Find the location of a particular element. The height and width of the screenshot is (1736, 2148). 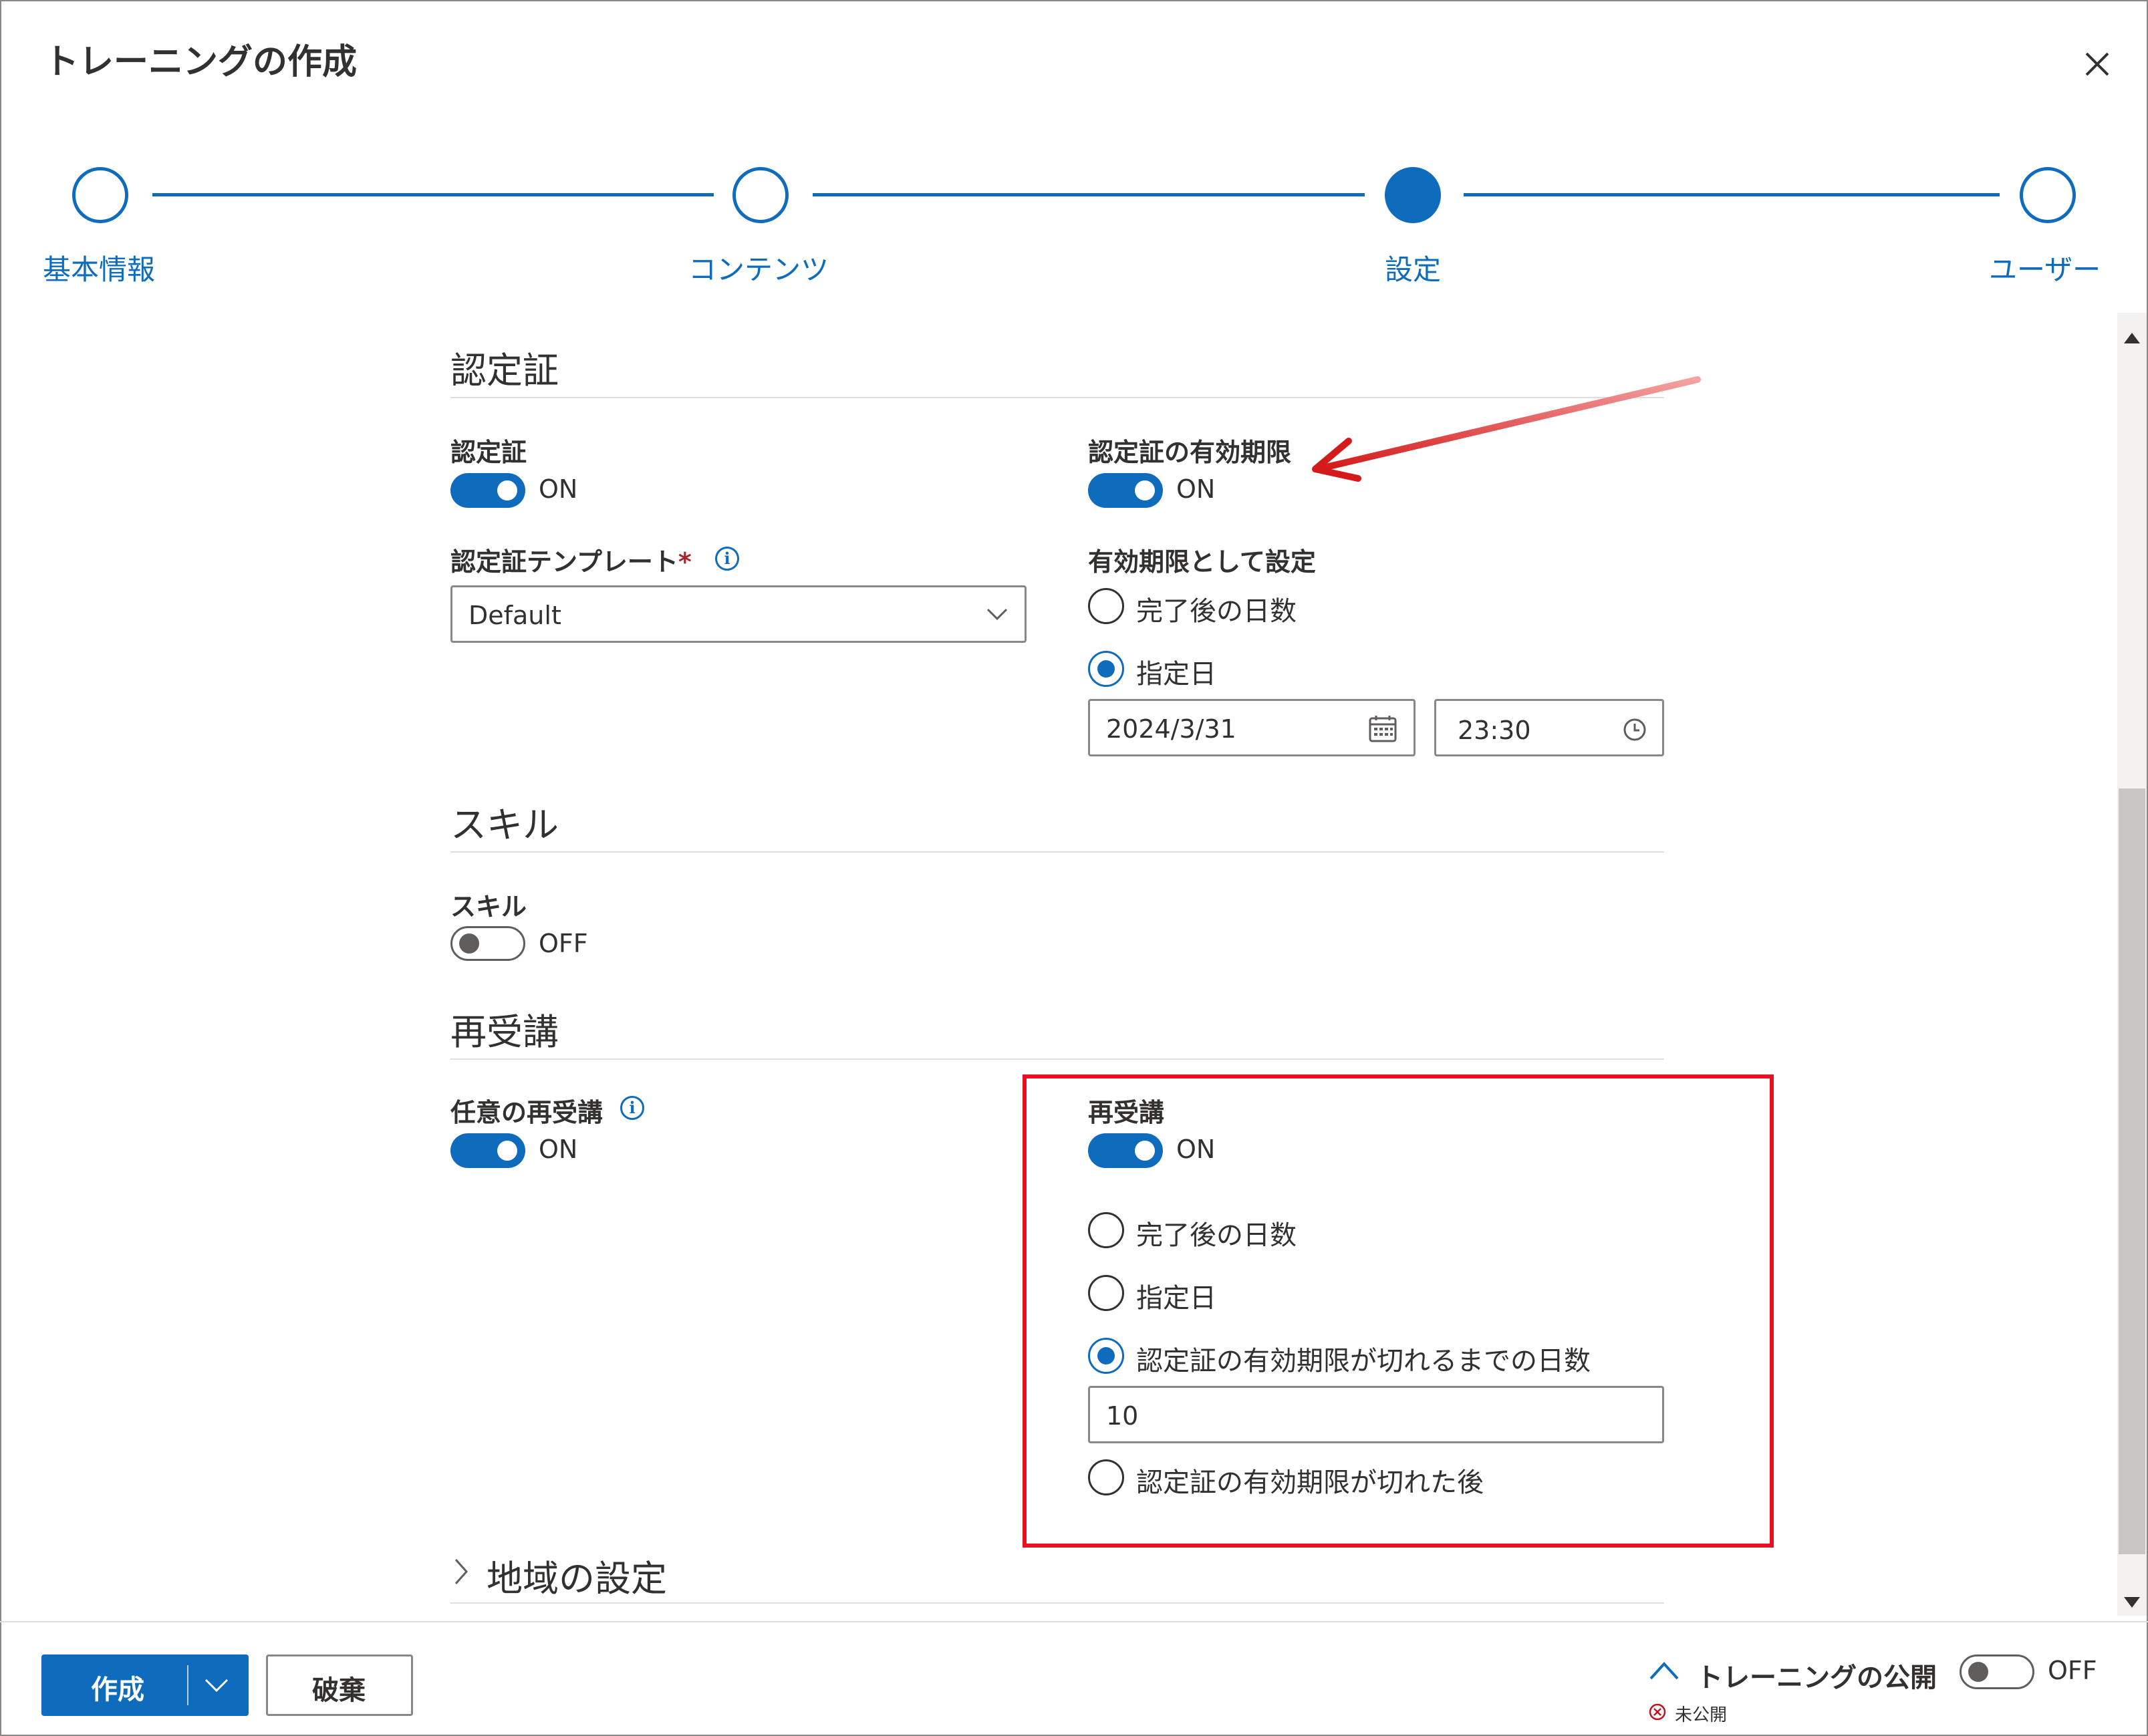

step-label-users: ユーザー is located at coordinates (2045, 267).